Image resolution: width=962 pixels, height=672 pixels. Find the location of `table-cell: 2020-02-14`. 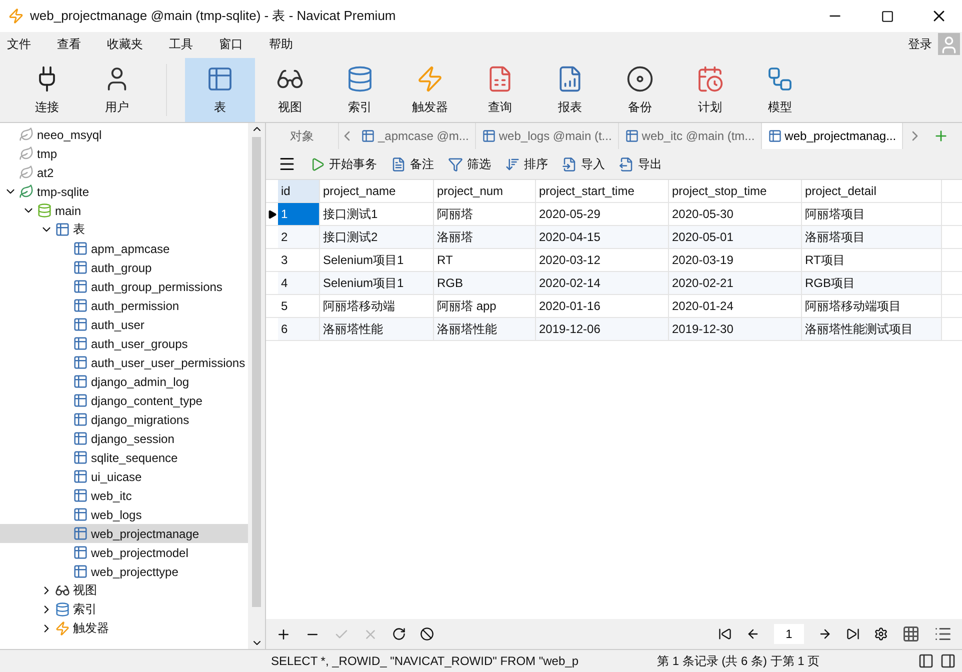

table-cell: 2020-02-14 is located at coordinates (602, 283).